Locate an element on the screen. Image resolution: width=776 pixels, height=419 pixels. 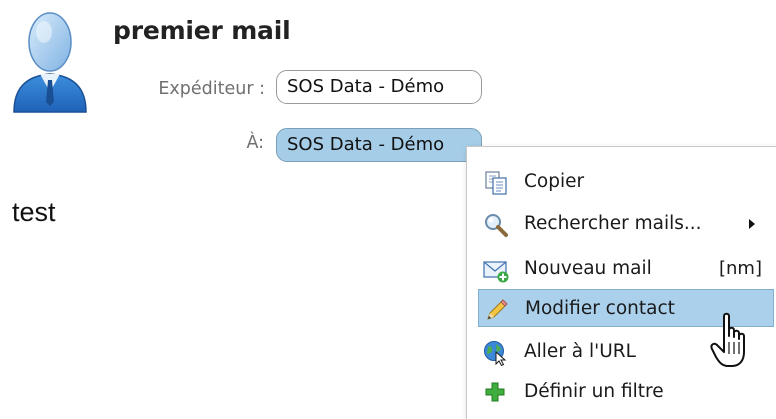
globe-link-icon is located at coordinates (495, 353).